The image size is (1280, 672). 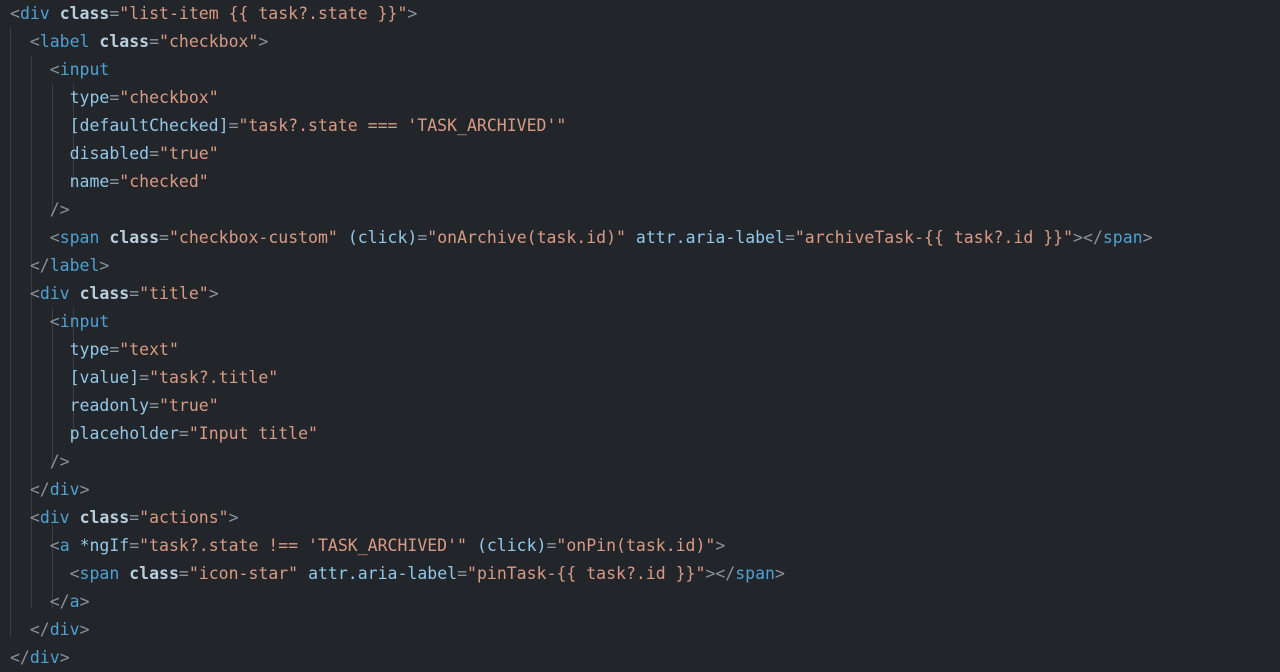 I want to click on code-line: disabled="true", so click(x=640, y=154).